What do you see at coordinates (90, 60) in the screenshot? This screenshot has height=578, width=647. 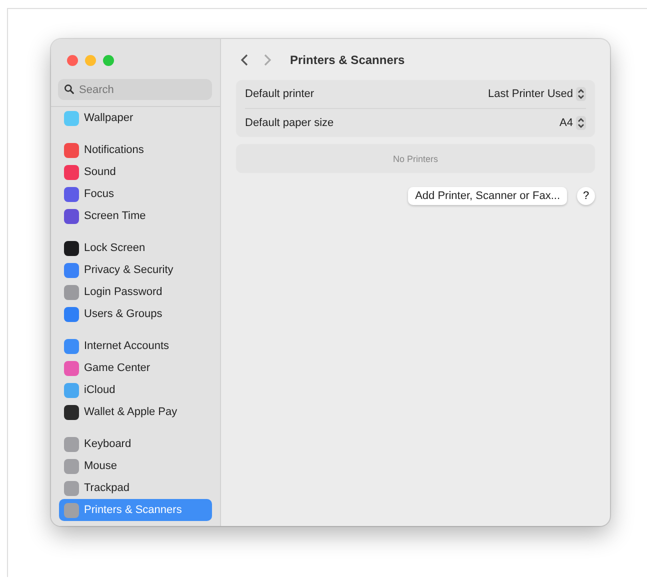 I see `minimize-button` at bounding box center [90, 60].